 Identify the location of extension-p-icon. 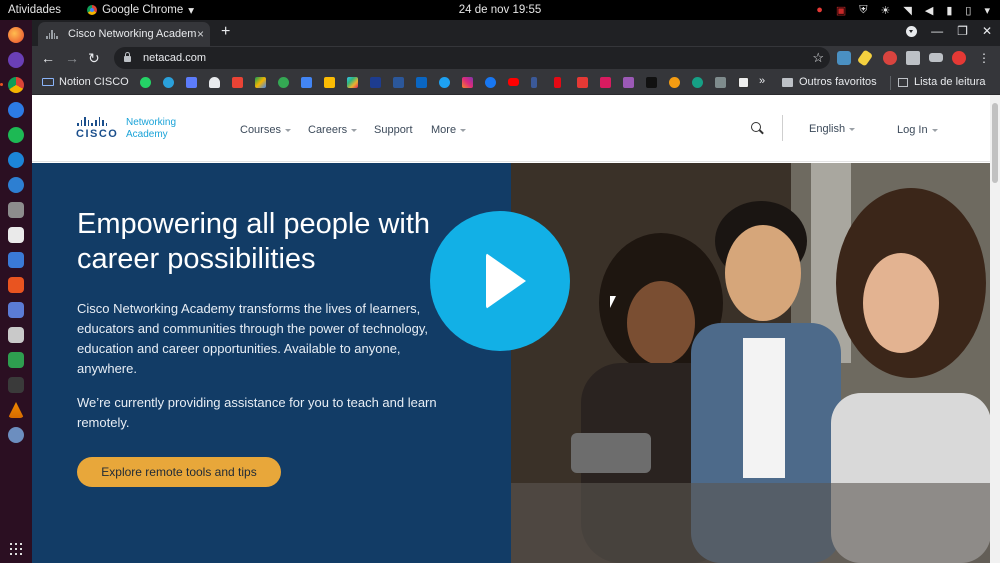
(844, 58).